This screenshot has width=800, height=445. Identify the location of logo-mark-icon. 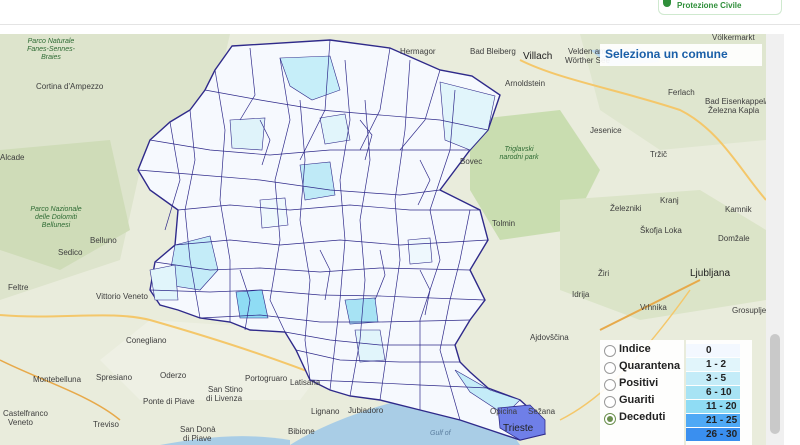
(667, 3).